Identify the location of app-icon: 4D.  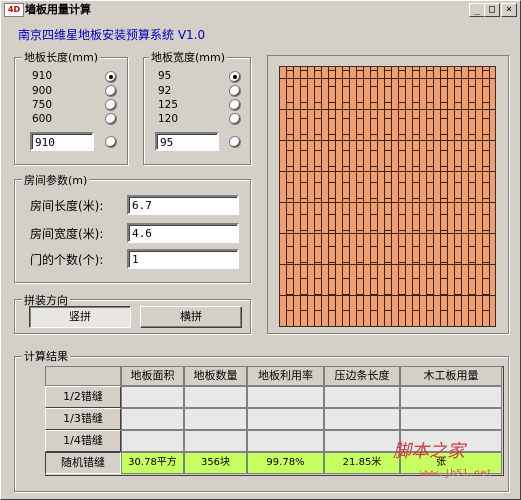
(14, 10).